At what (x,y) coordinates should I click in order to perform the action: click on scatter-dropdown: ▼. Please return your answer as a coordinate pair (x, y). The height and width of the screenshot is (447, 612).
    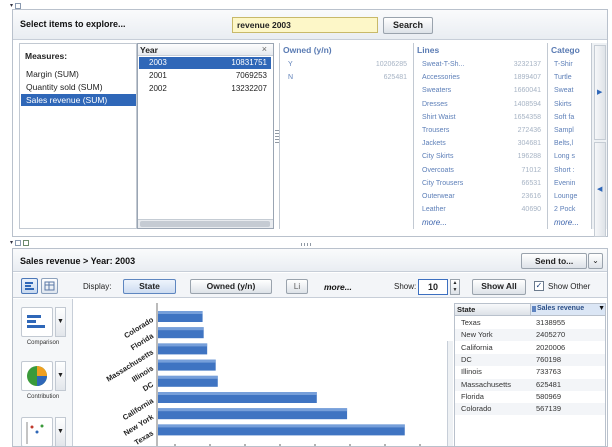
    Looking at the image, I should click on (60, 431).